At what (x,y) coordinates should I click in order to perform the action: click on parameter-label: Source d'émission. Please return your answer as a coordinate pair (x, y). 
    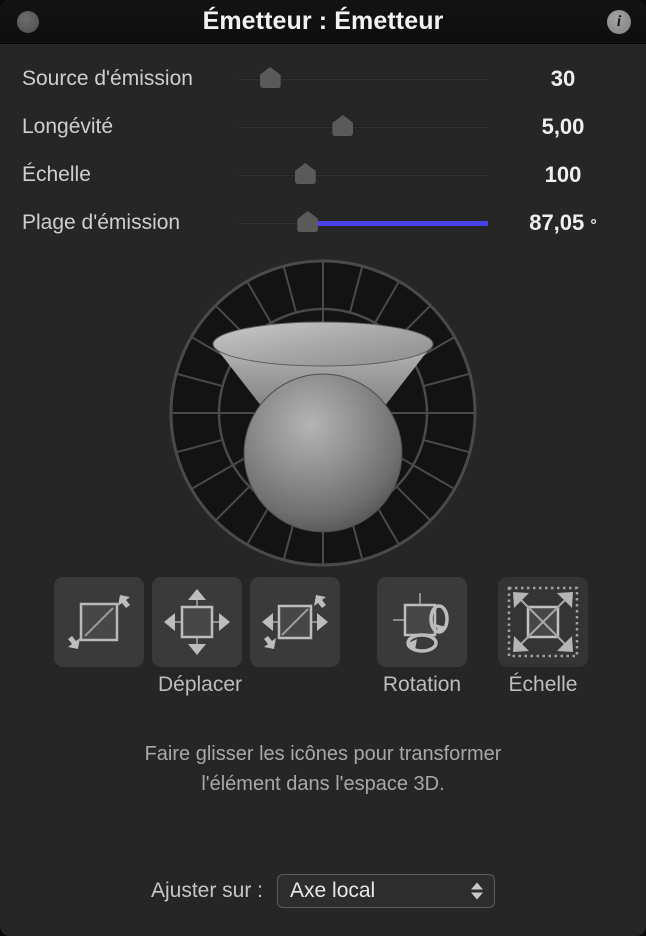
    Looking at the image, I should click on (107, 78).